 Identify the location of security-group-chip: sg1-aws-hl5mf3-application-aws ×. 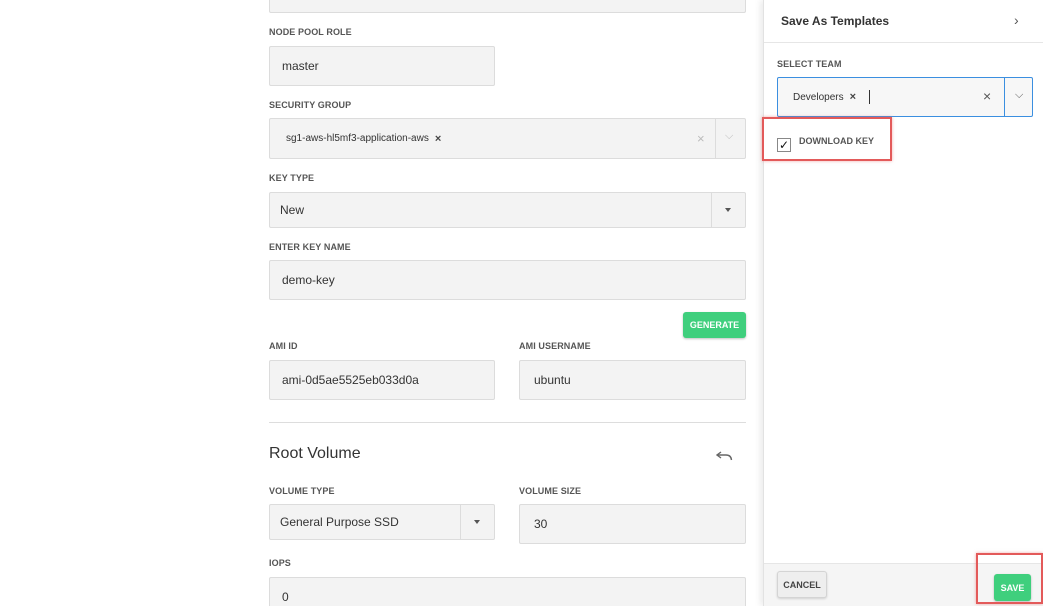
(363, 139).